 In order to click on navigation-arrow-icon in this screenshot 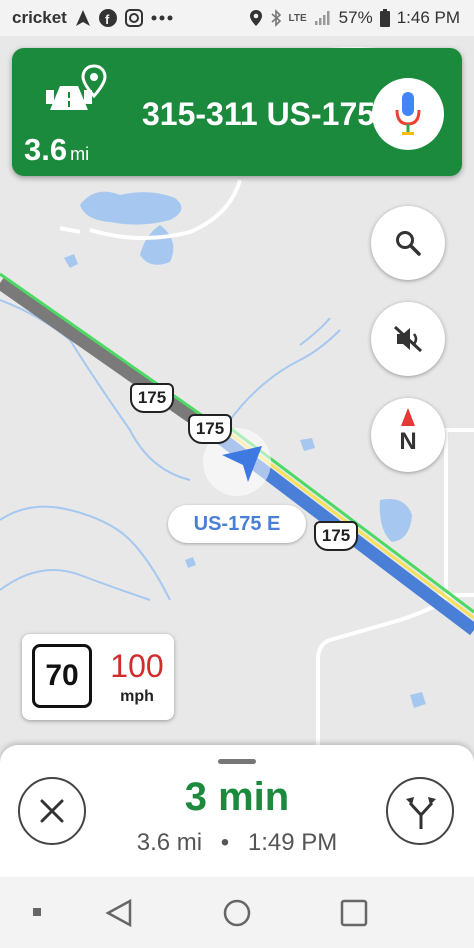, I will do `click(82, 18)`.